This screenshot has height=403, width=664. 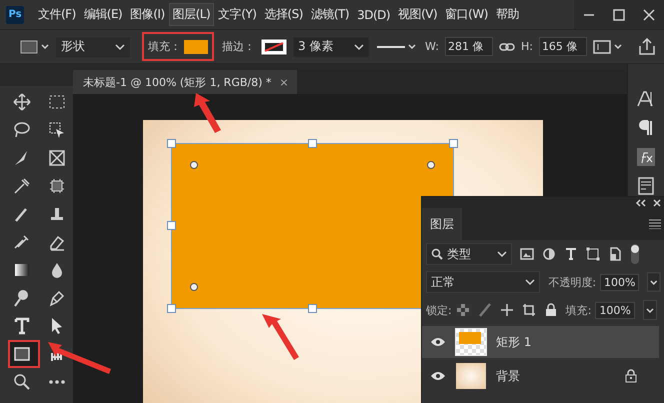 What do you see at coordinates (615, 310) in the screenshot?
I see `fill-field: 100%` at bounding box center [615, 310].